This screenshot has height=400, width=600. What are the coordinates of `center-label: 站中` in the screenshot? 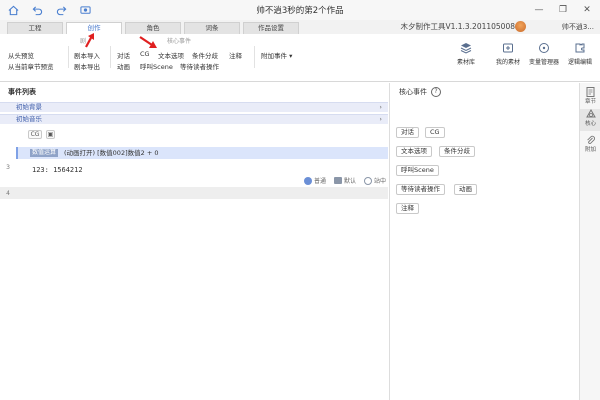 It's located at (379, 181).